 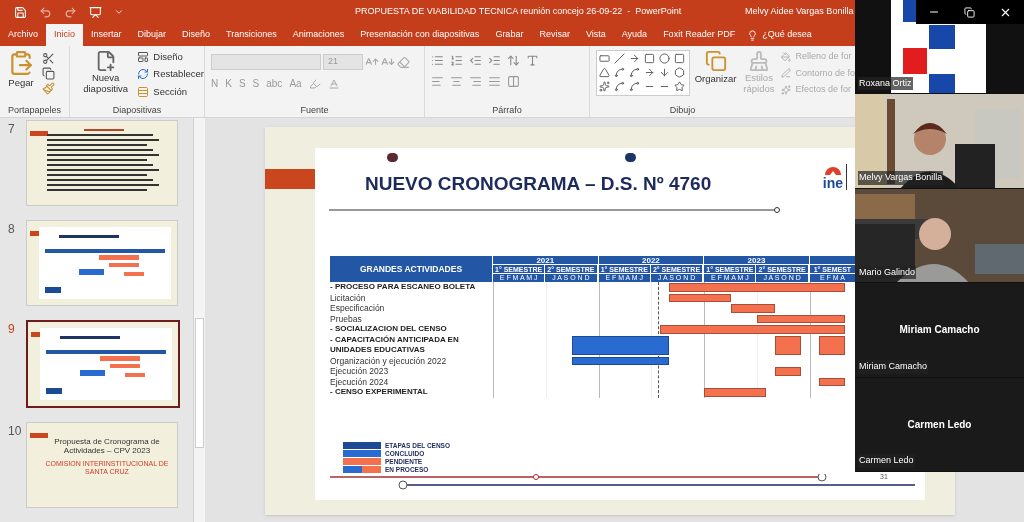 I want to click on justify-icon, so click(x=494, y=81).